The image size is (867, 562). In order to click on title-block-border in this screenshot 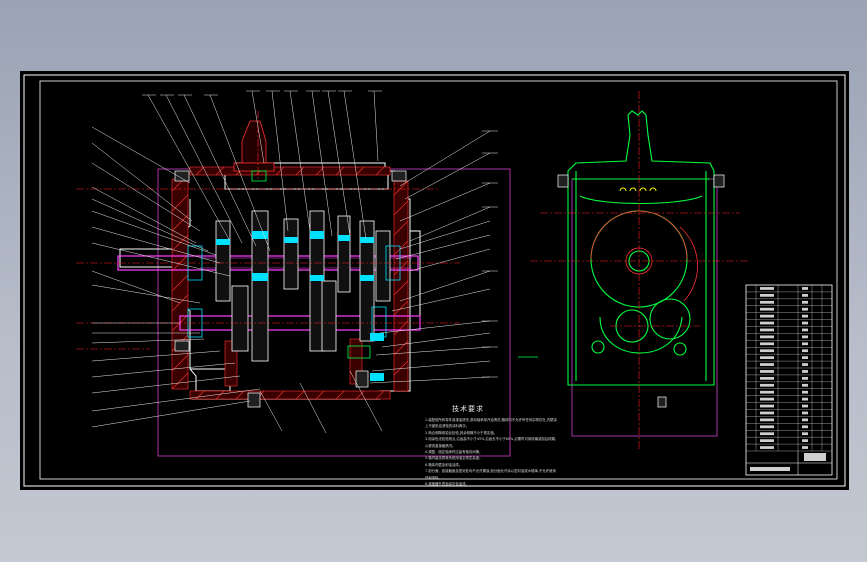, I will do `click(789, 380)`.